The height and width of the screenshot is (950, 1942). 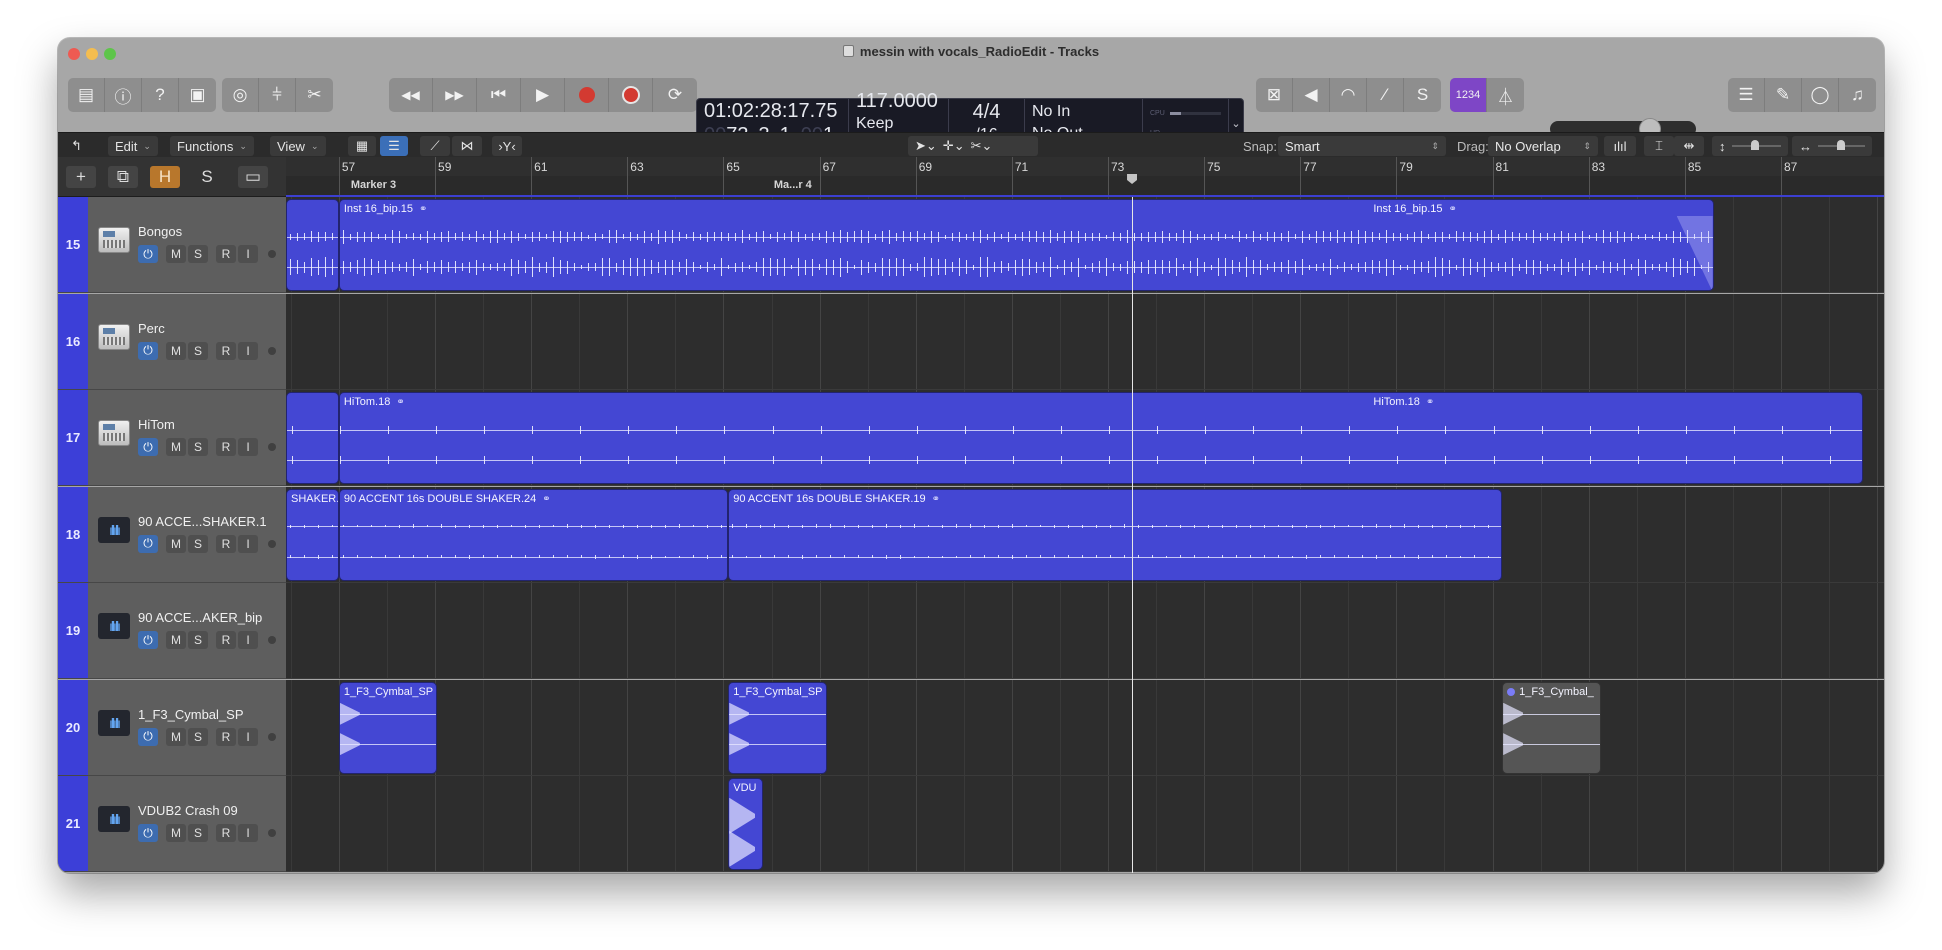 I want to click on functions-menu: Functions ⌄, so click(x=212, y=146).